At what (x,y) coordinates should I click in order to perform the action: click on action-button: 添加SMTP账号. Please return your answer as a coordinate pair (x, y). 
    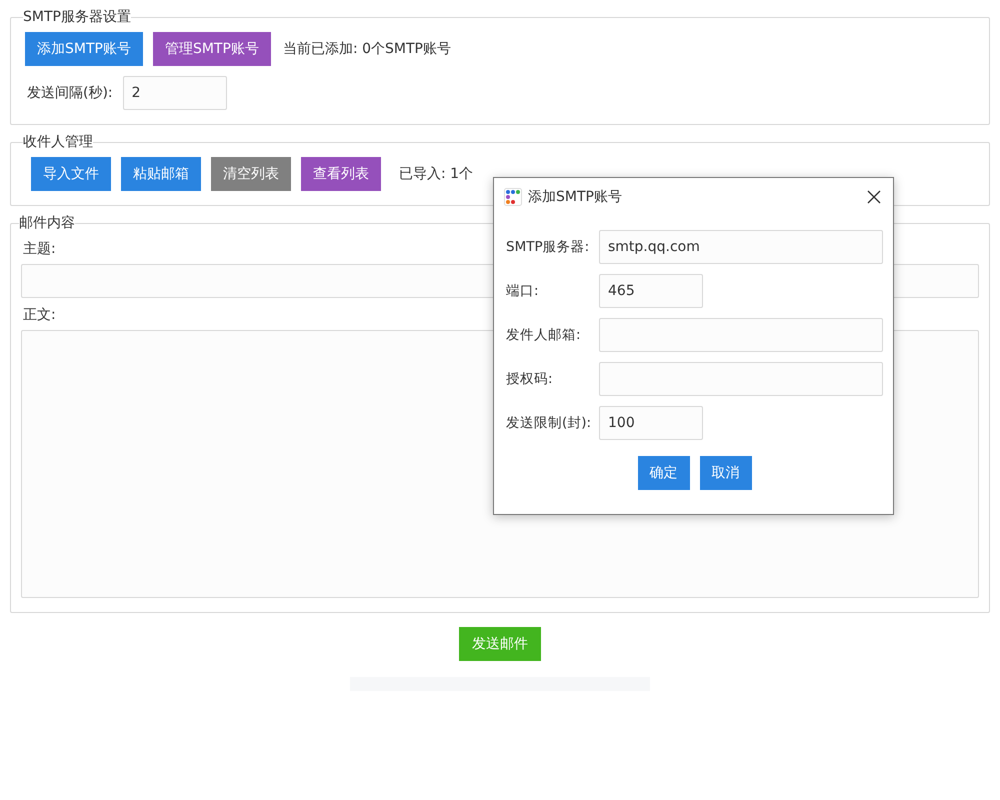
    Looking at the image, I should click on (84, 49).